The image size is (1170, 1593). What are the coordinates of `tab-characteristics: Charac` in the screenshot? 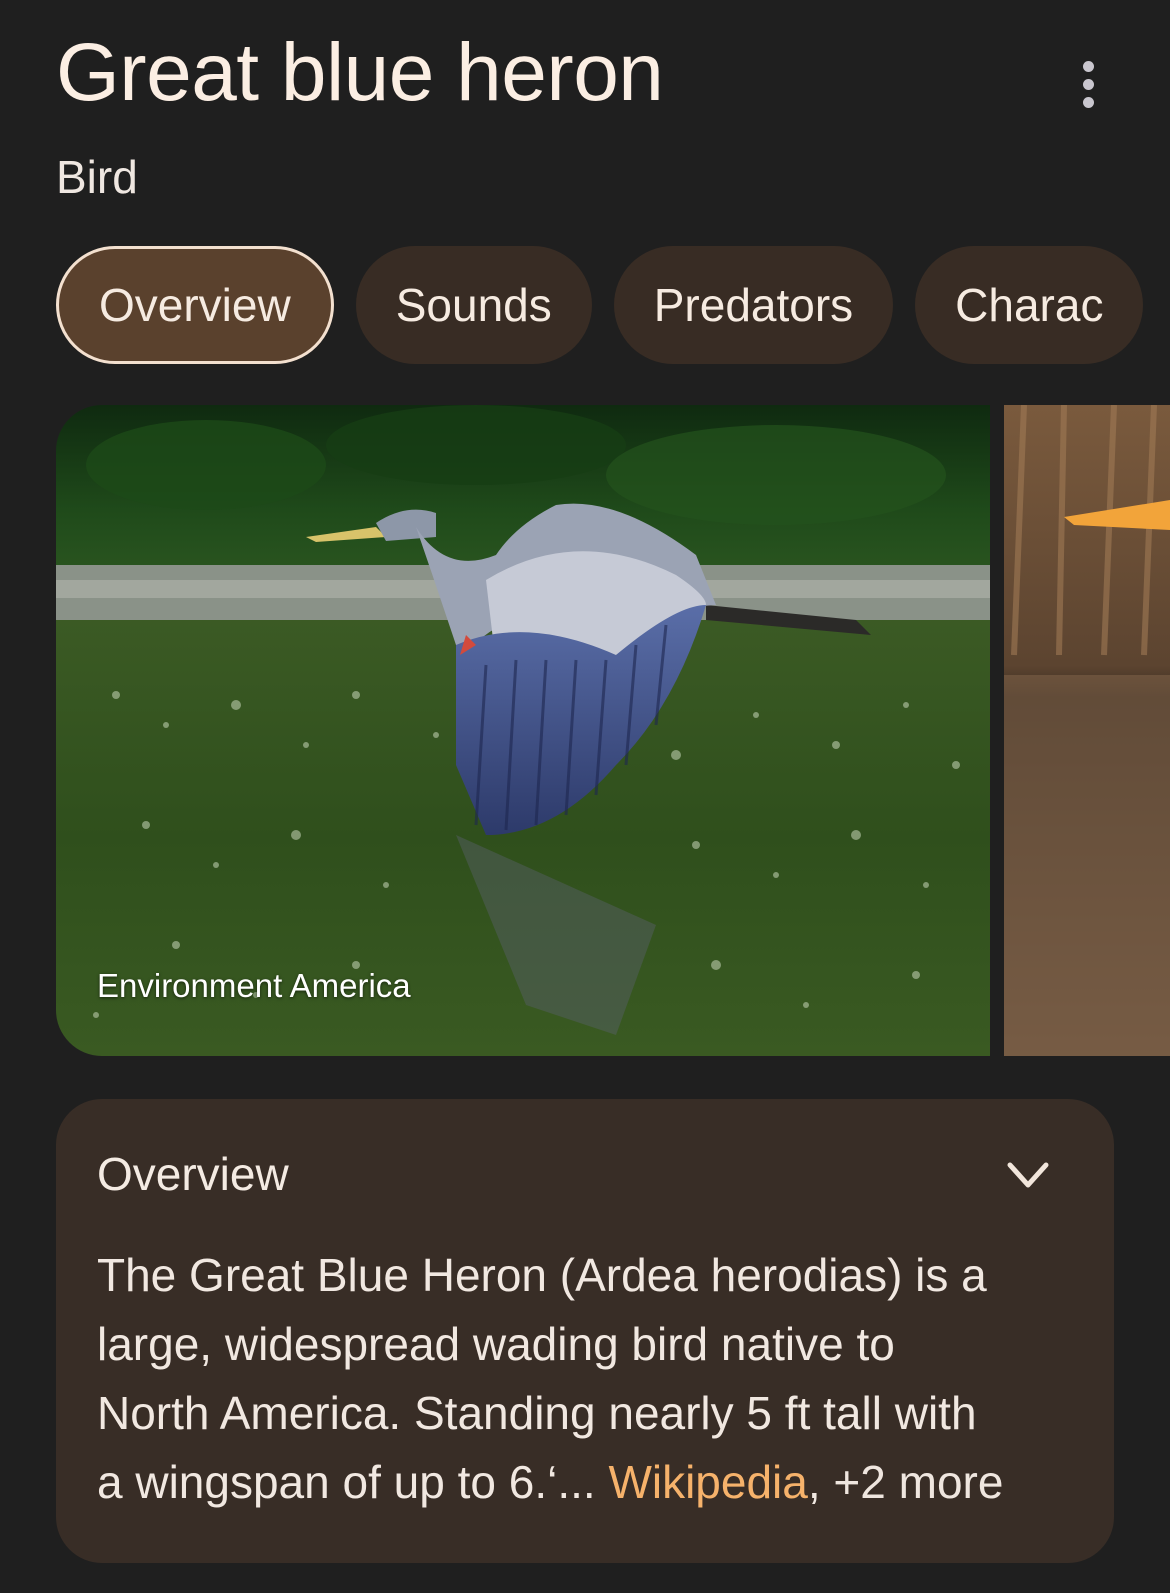 It's located at (1029, 305).